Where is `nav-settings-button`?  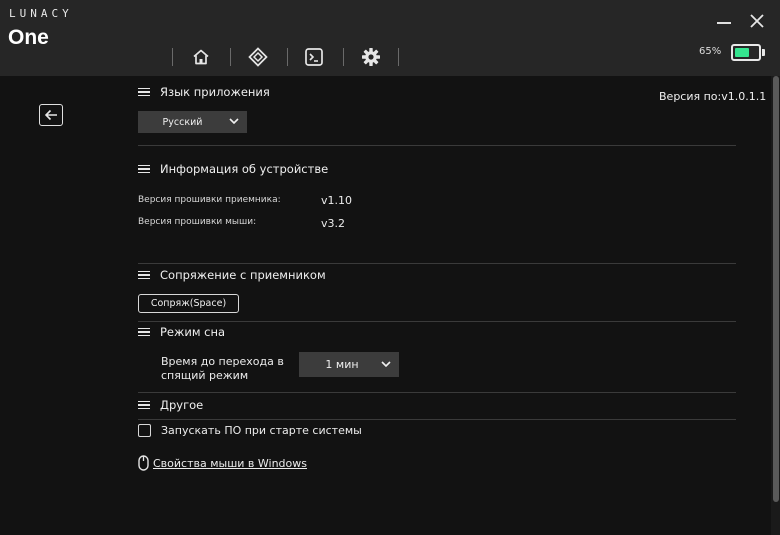 nav-settings-button is located at coordinates (371, 57).